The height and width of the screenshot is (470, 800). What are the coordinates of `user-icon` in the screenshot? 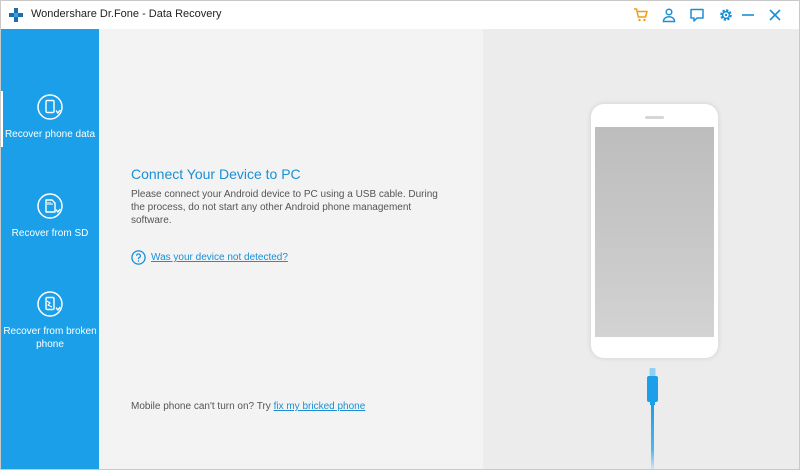 It's located at (669, 15).